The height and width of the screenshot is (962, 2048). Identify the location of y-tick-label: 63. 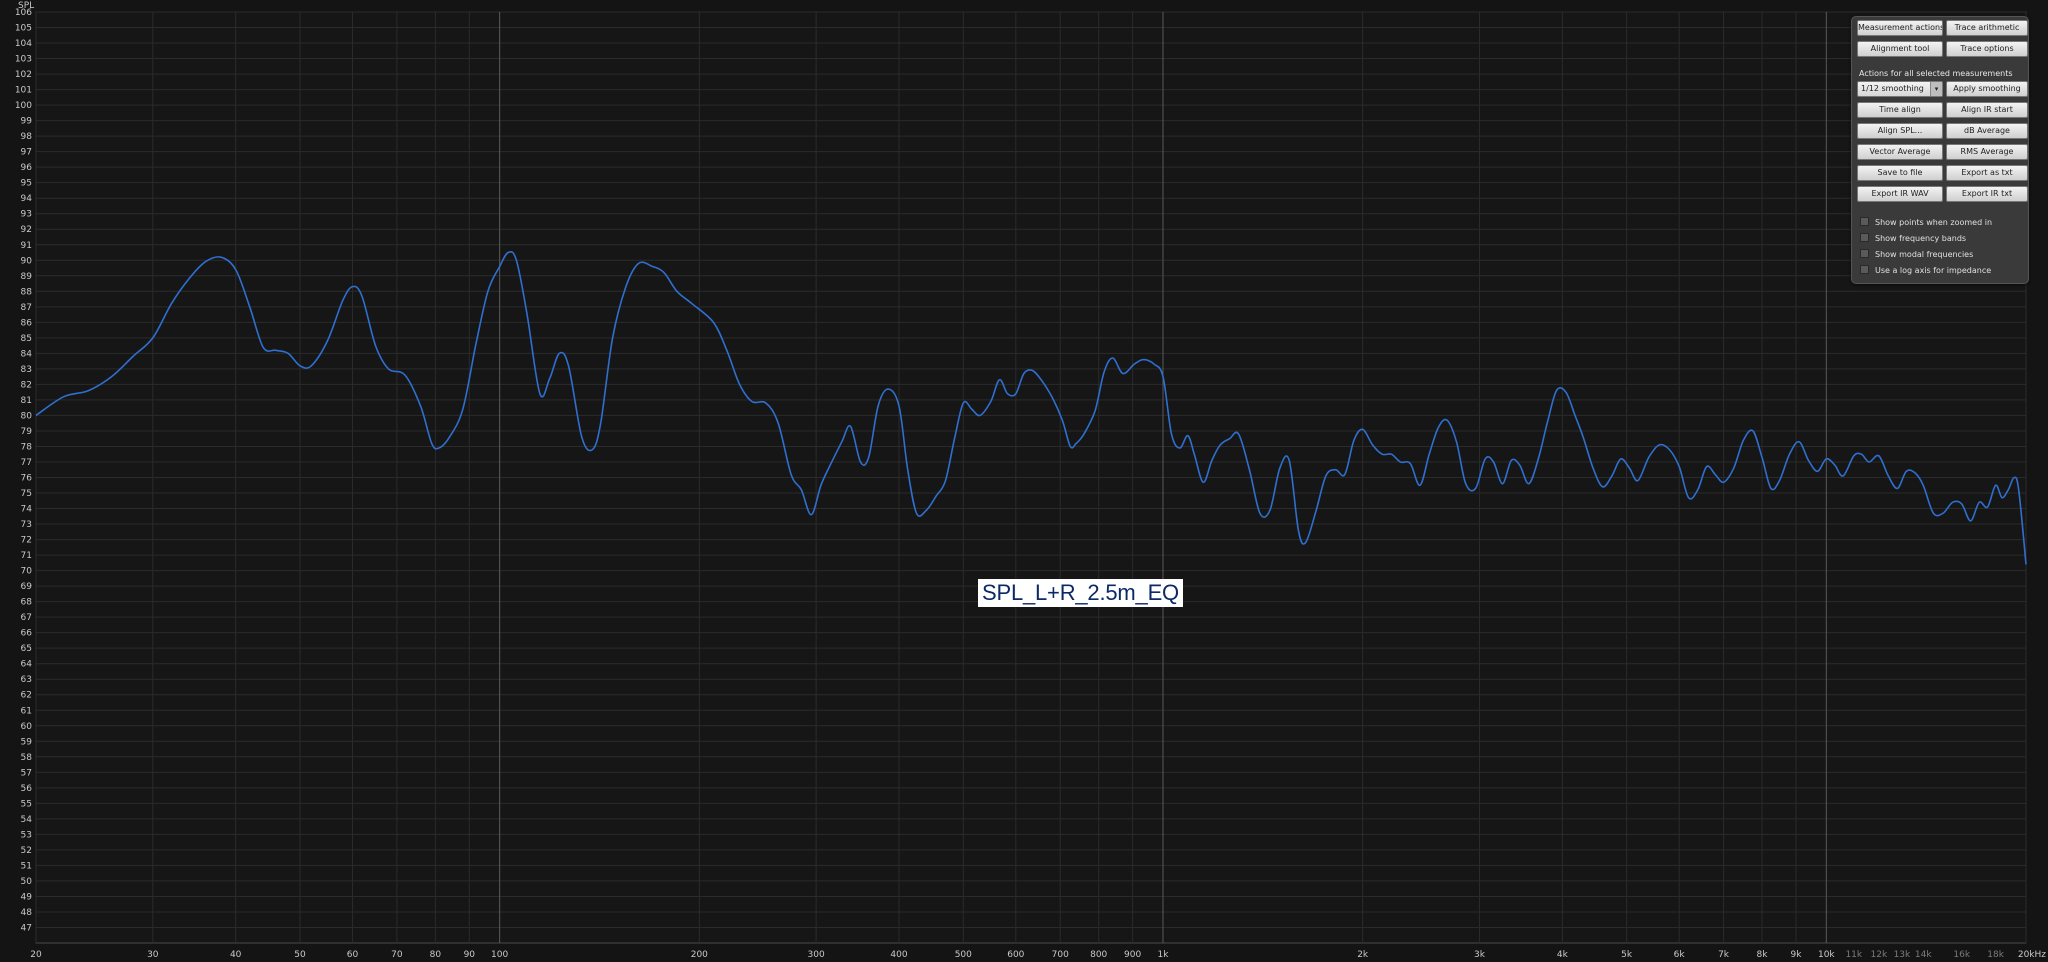
(26, 680).